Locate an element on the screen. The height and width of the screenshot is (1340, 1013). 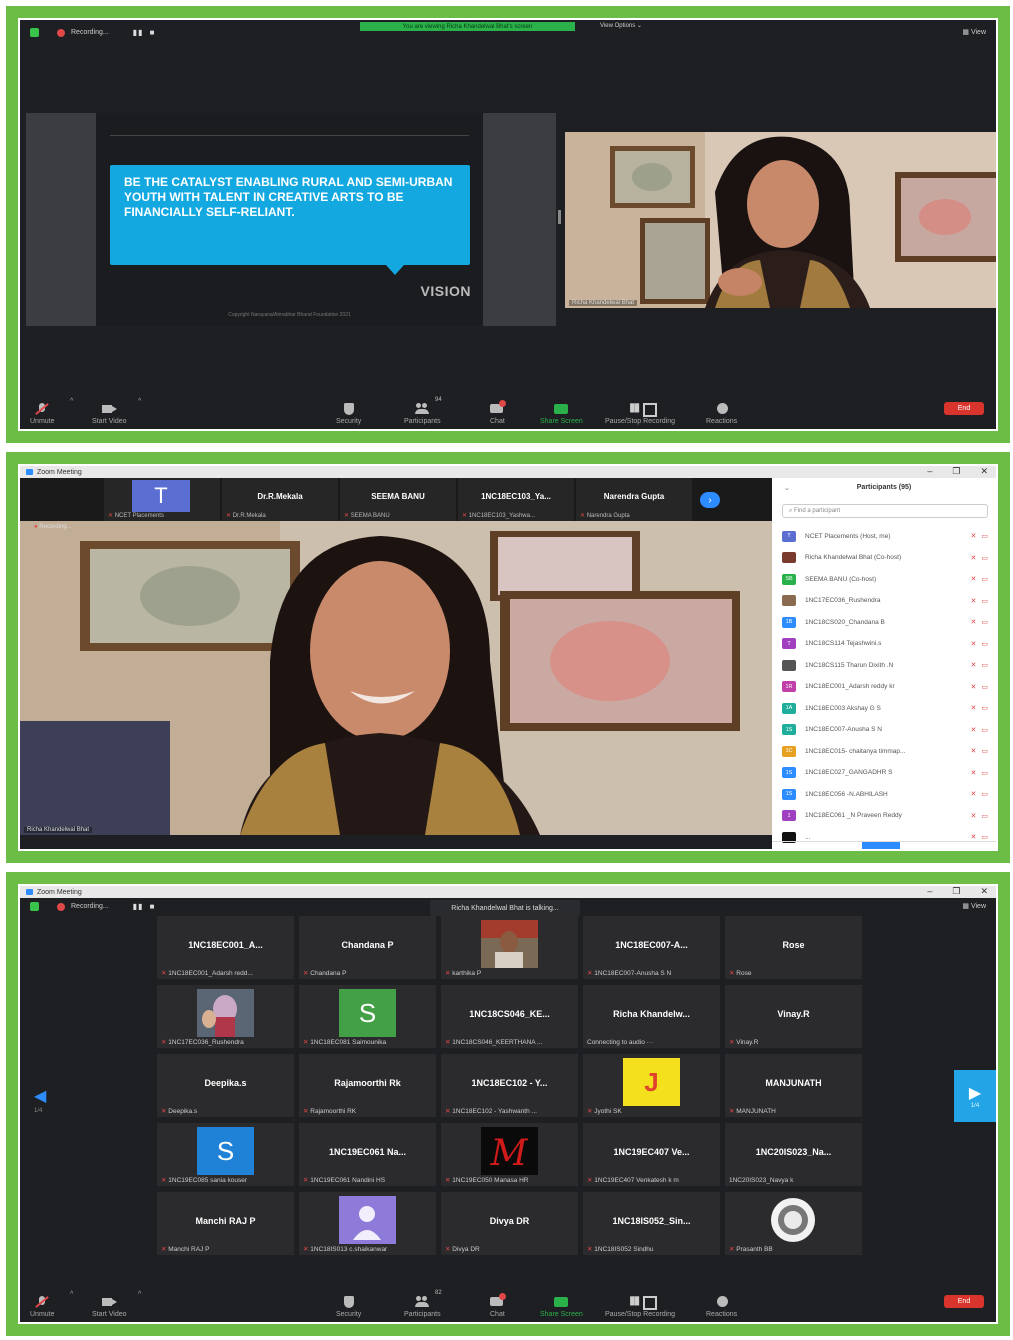
participant-video-tile: Rose Rose is located at coordinates (793, 947).